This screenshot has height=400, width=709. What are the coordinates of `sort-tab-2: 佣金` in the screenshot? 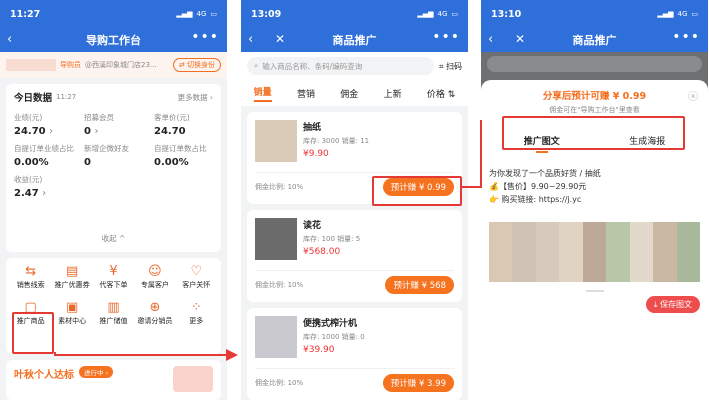 It's located at (349, 93).